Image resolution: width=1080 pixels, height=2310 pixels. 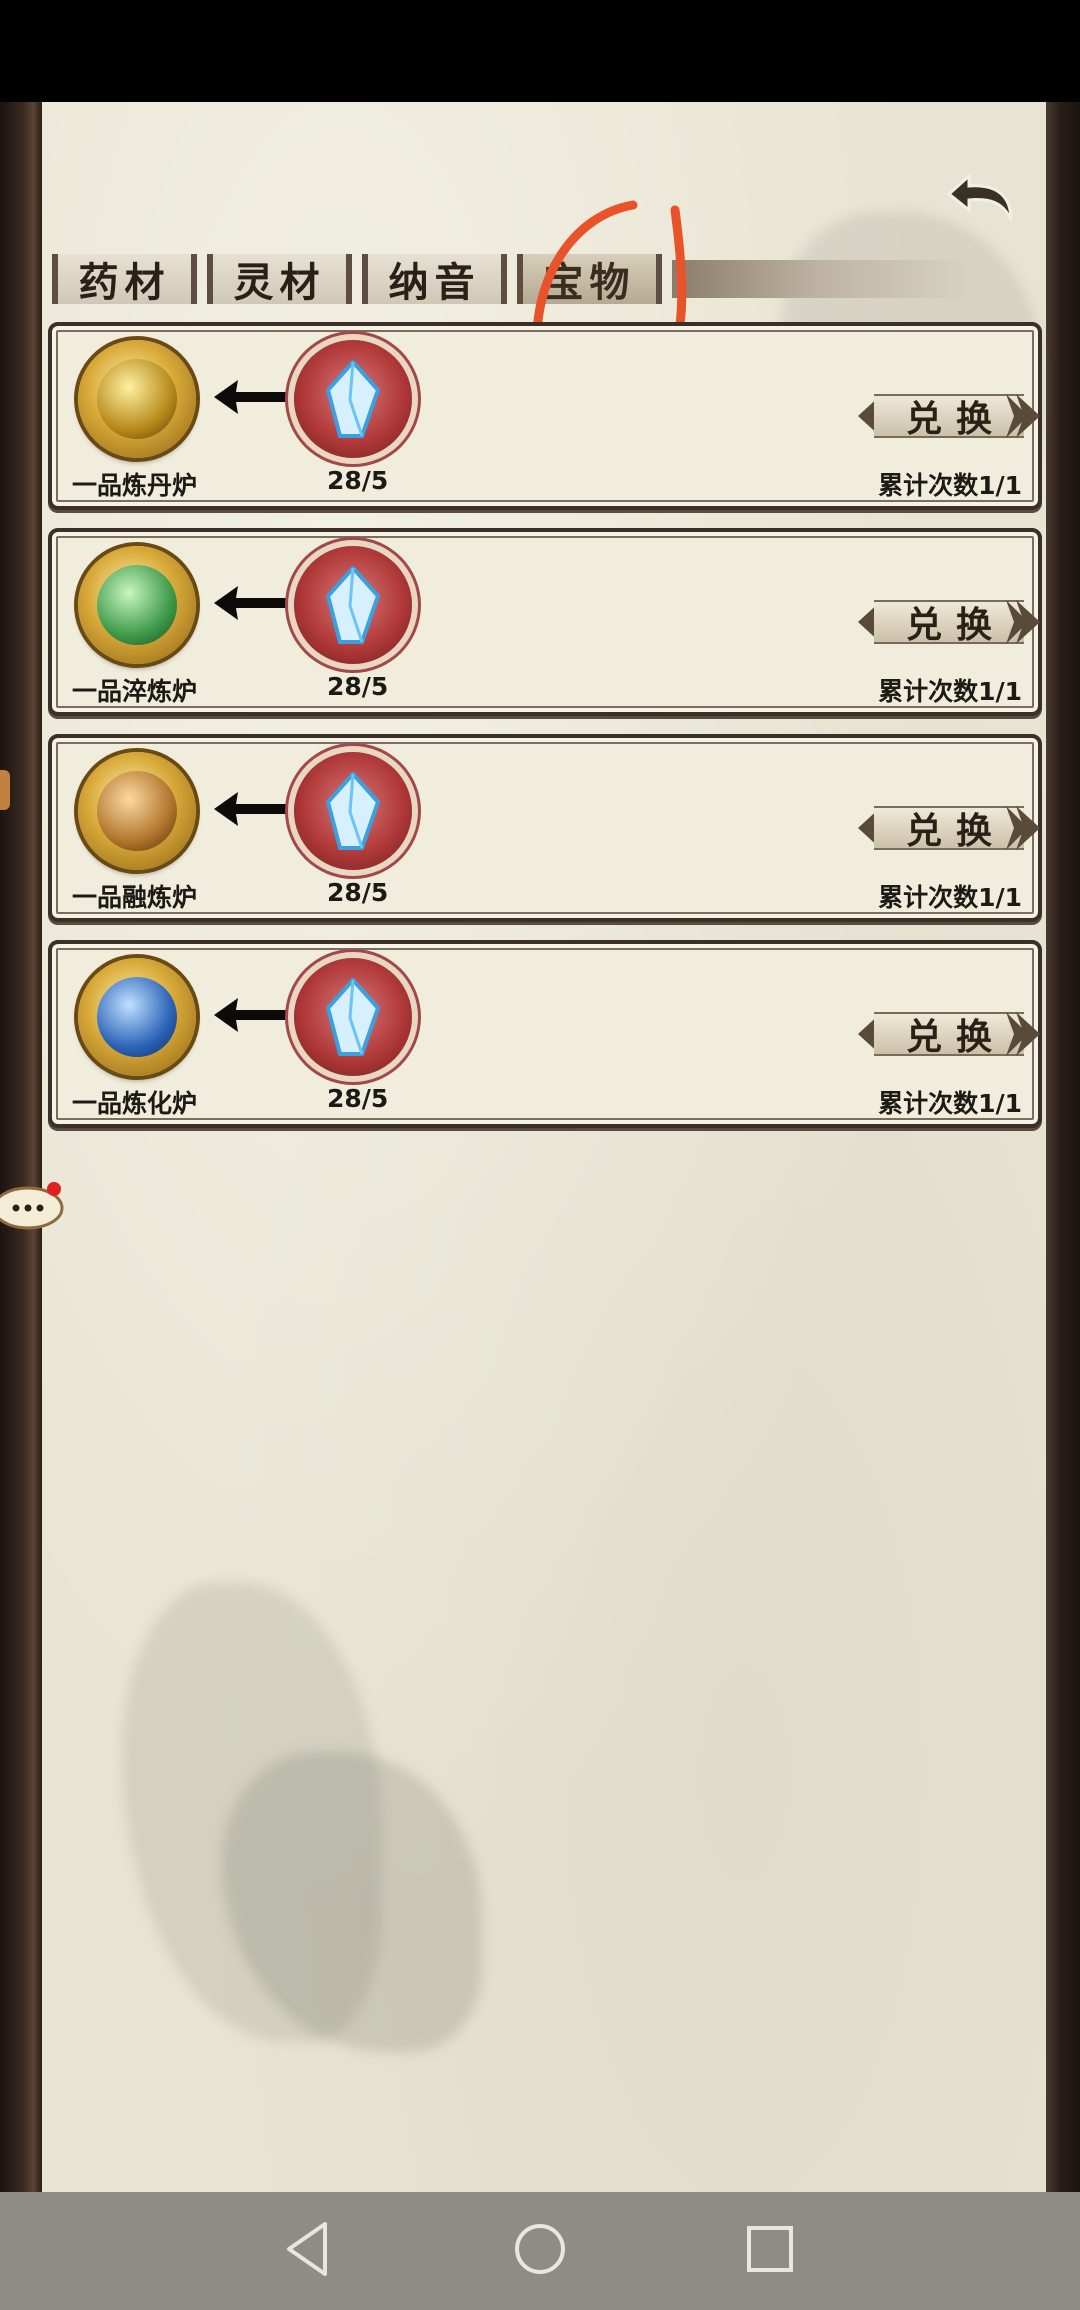 I want to click on recents-nav-icon, so click(x=770, y=2249).